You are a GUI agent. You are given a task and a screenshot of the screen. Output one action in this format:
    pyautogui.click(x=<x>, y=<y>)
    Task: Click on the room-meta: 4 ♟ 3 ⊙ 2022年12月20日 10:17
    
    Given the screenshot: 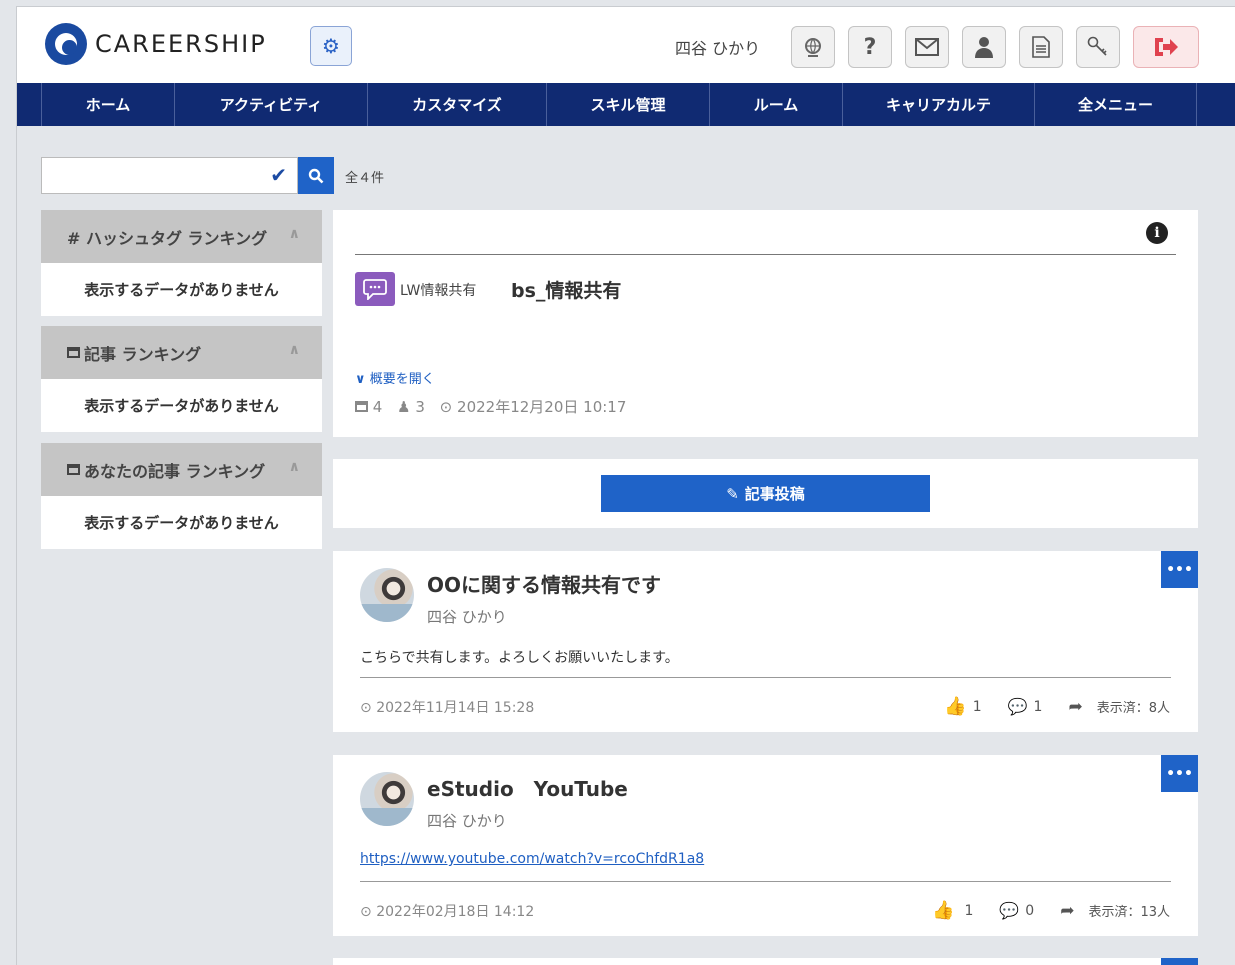 What is the action you would take?
    pyautogui.click(x=490, y=406)
    